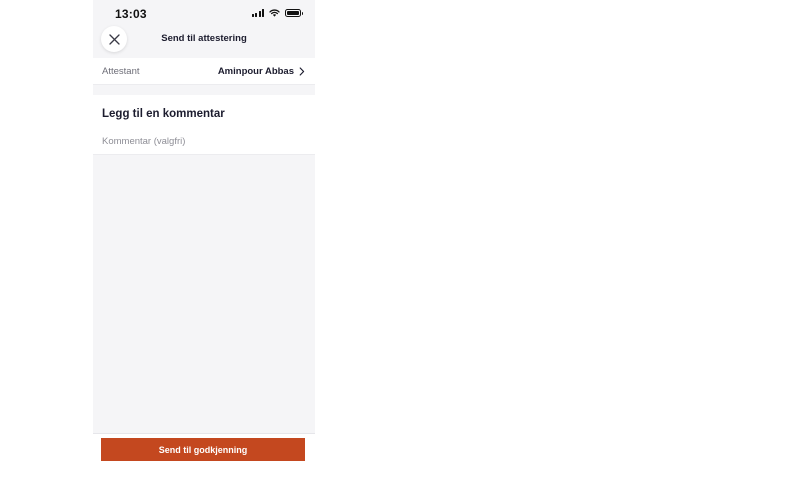 The width and height of the screenshot is (800, 480). I want to click on battery-icon, so click(294, 13).